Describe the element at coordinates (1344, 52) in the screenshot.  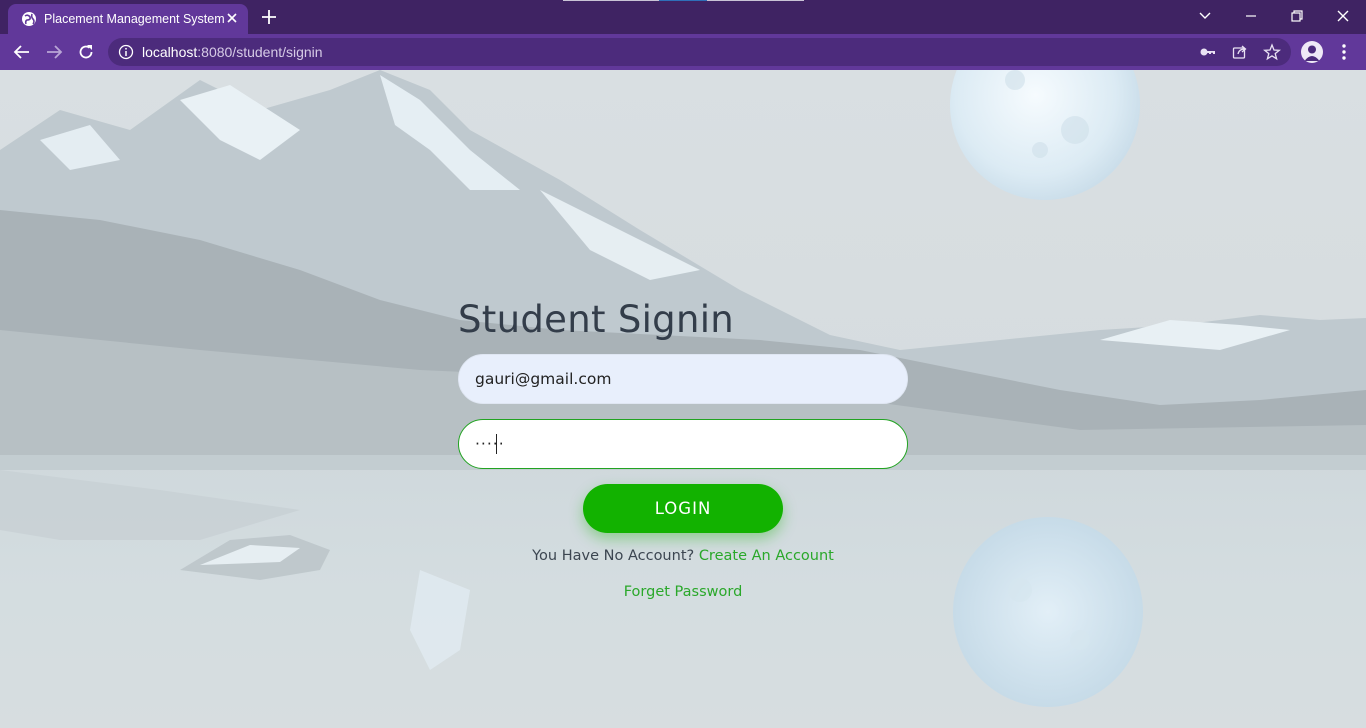
I see `more-vert-icon` at that location.